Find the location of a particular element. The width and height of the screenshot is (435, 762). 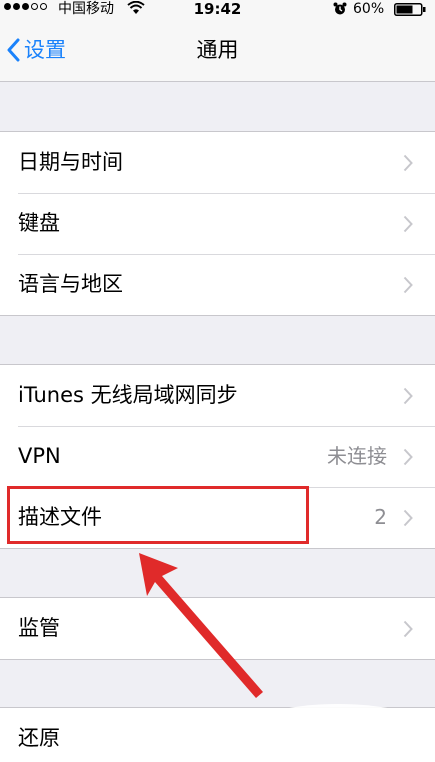

row-itunes-wifi-sync: iTunes 无线局域网同步 is located at coordinates (217, 395).